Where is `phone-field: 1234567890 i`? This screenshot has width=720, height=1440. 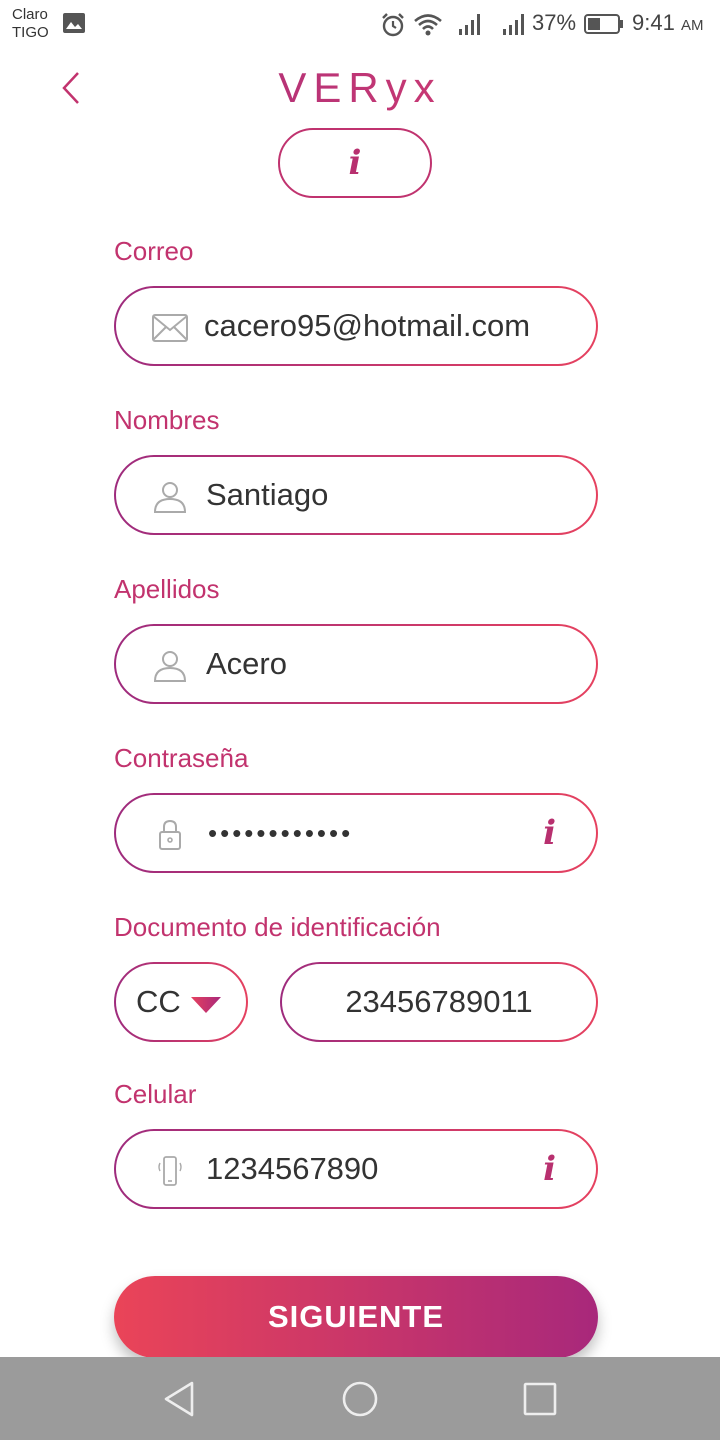 phone-field: 1234567890 i is located at coordinates (356, 1169).